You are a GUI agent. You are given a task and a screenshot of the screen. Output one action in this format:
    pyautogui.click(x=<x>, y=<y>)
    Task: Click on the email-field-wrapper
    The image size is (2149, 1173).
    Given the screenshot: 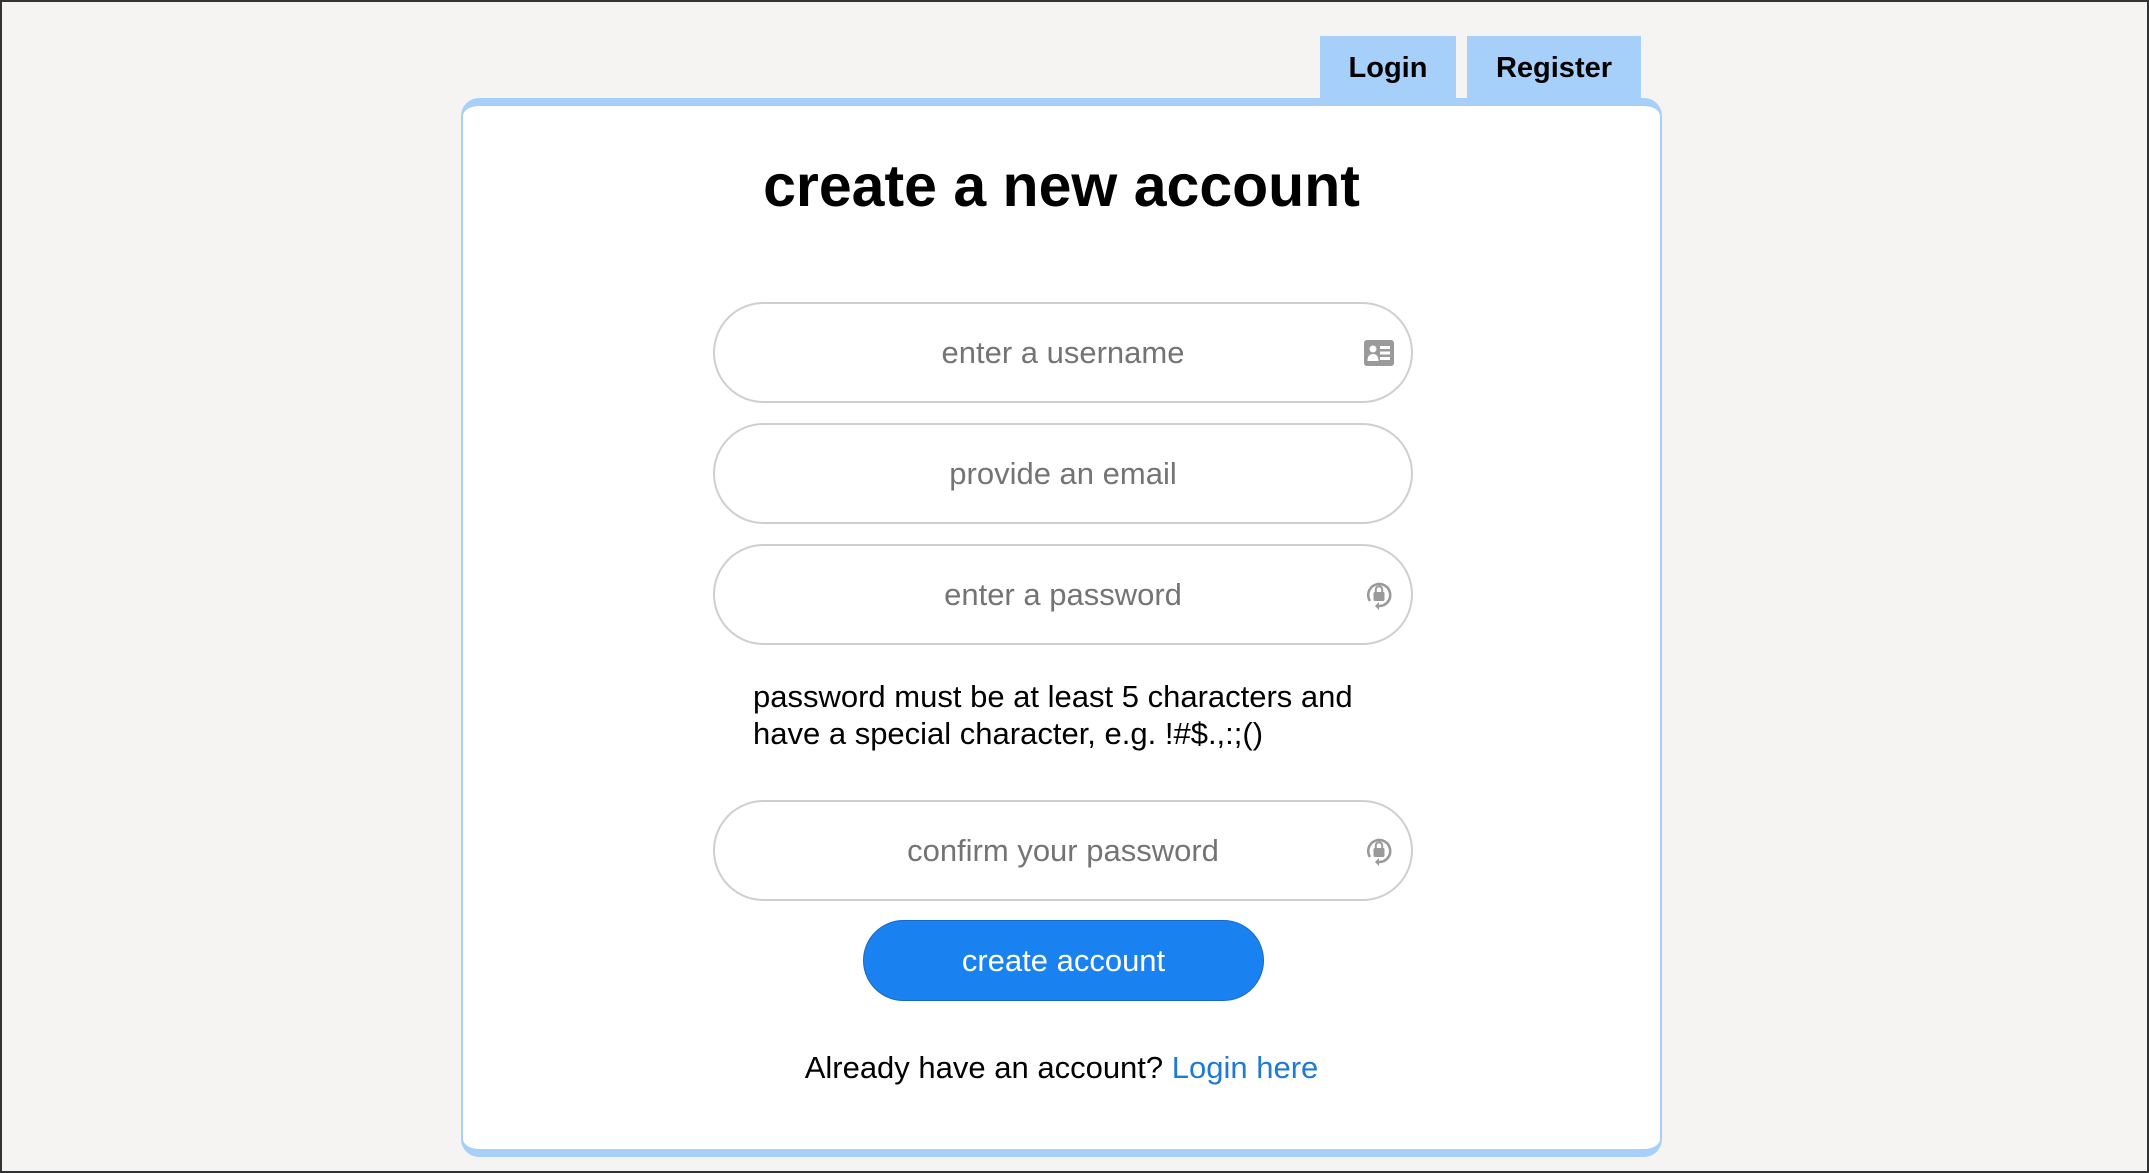 What is the action you would take?
    pyautogui.click(x=1063, y=473)
    